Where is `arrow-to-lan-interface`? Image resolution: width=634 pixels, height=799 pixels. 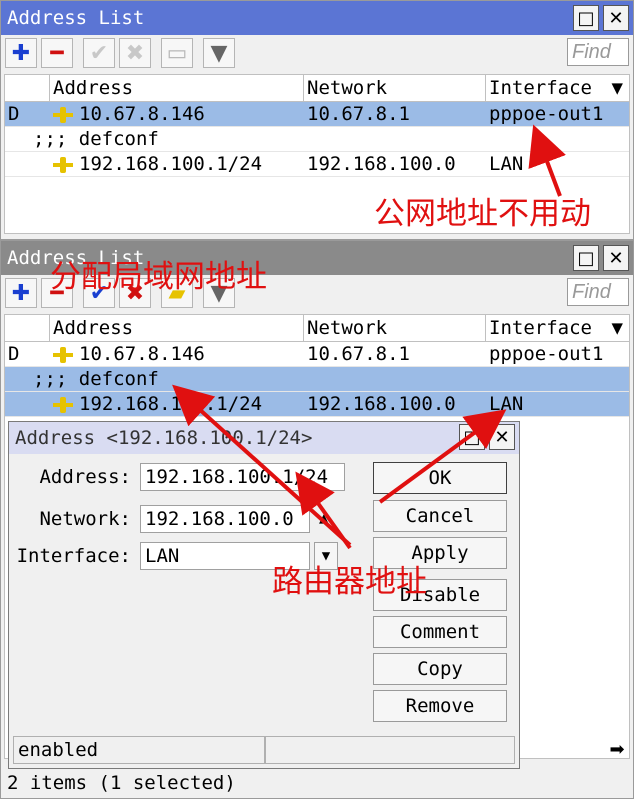
arrow-to-lan-interface is located at coordinates (442, 456).